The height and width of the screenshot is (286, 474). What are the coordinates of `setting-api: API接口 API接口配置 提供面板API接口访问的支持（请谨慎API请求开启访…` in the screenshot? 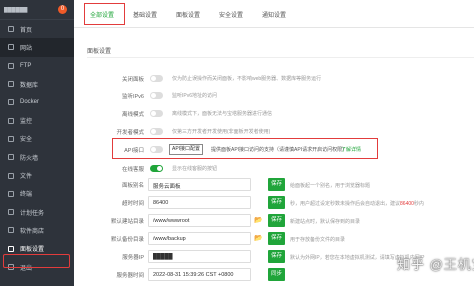 It's located at (274, 150).